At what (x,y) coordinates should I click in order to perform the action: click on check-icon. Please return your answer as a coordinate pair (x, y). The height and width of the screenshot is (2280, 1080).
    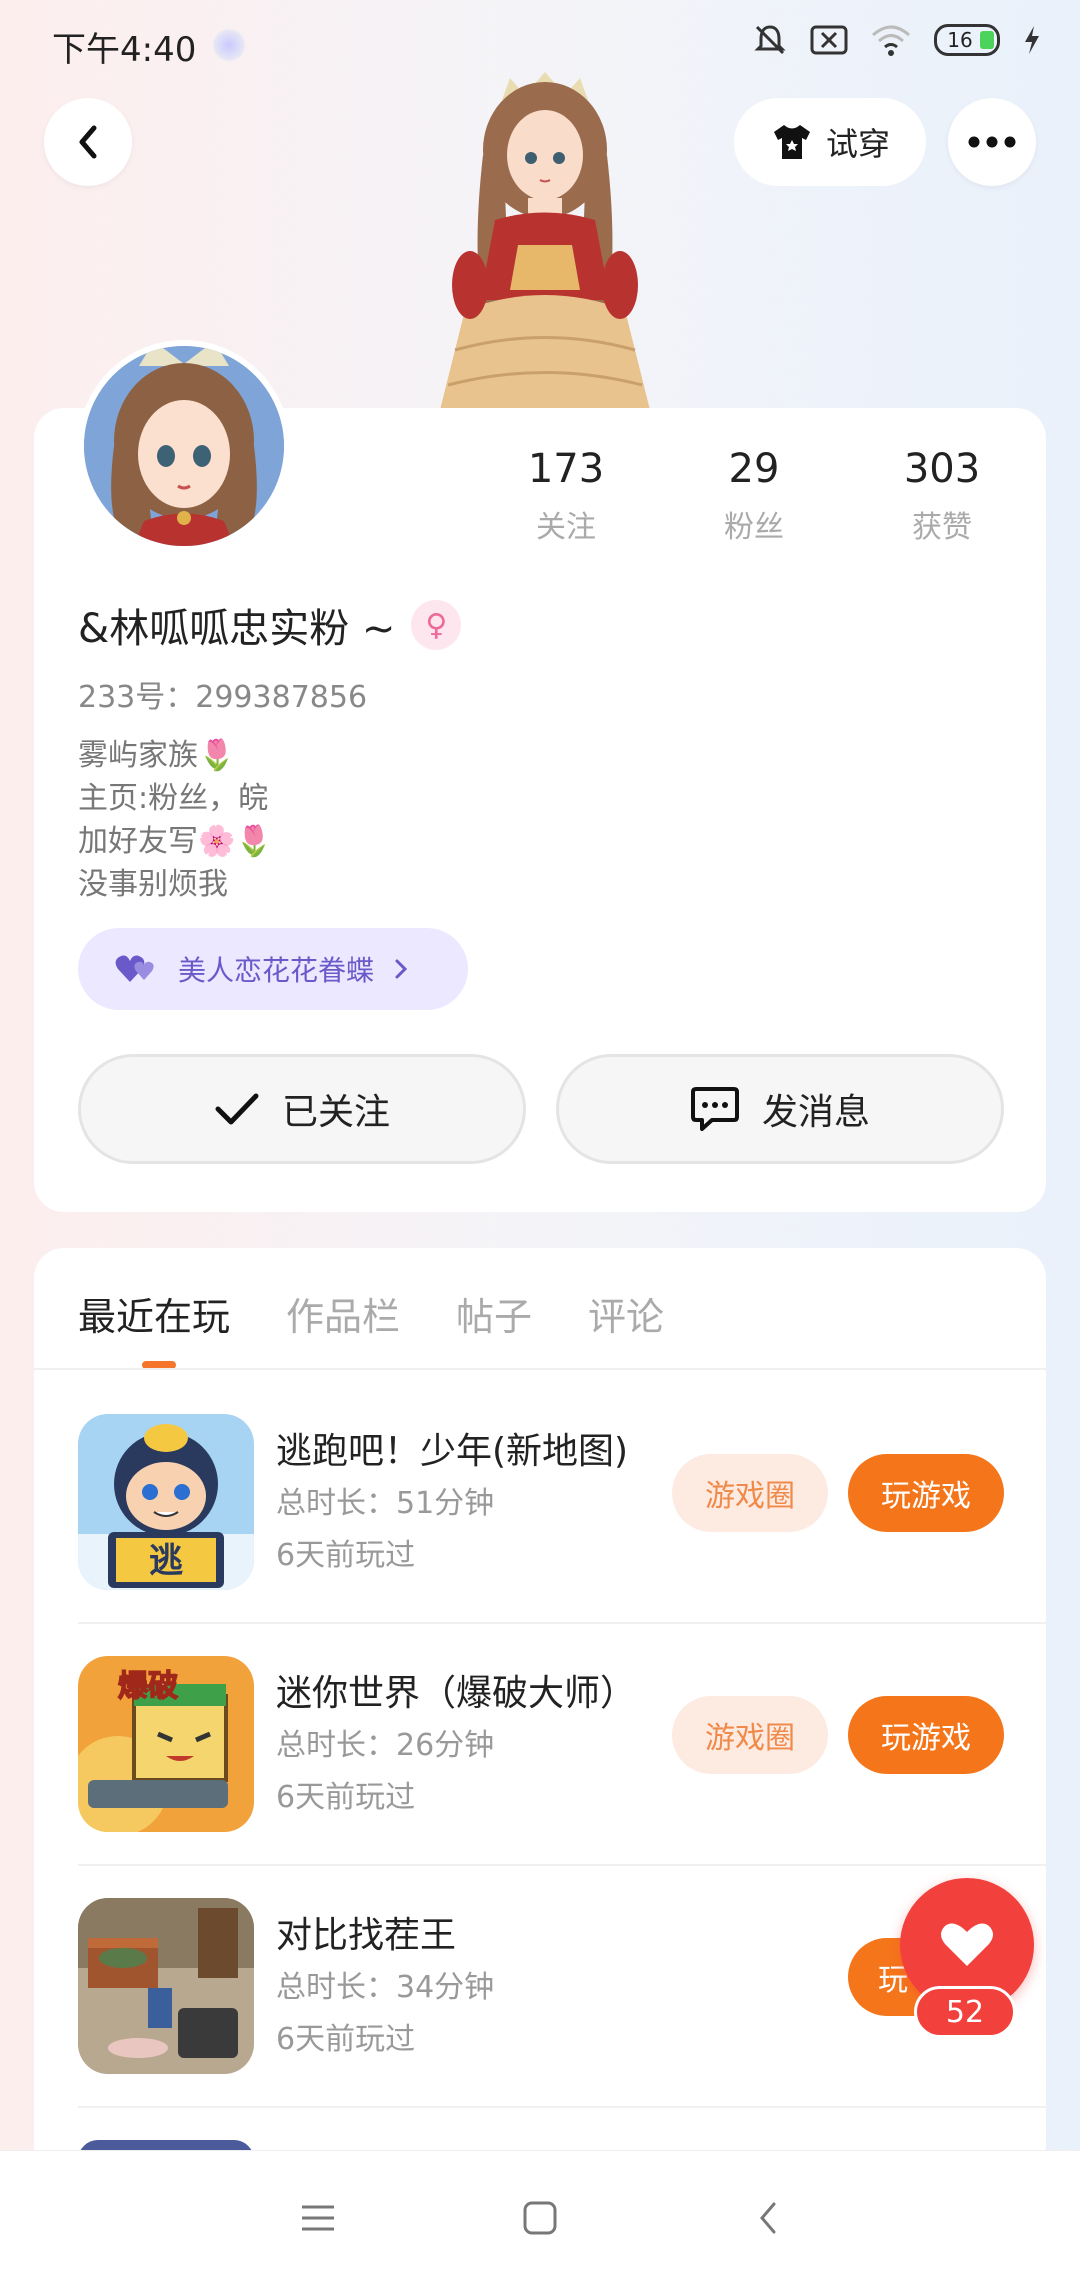
    Looking at the image, I should click on (237, 1109).